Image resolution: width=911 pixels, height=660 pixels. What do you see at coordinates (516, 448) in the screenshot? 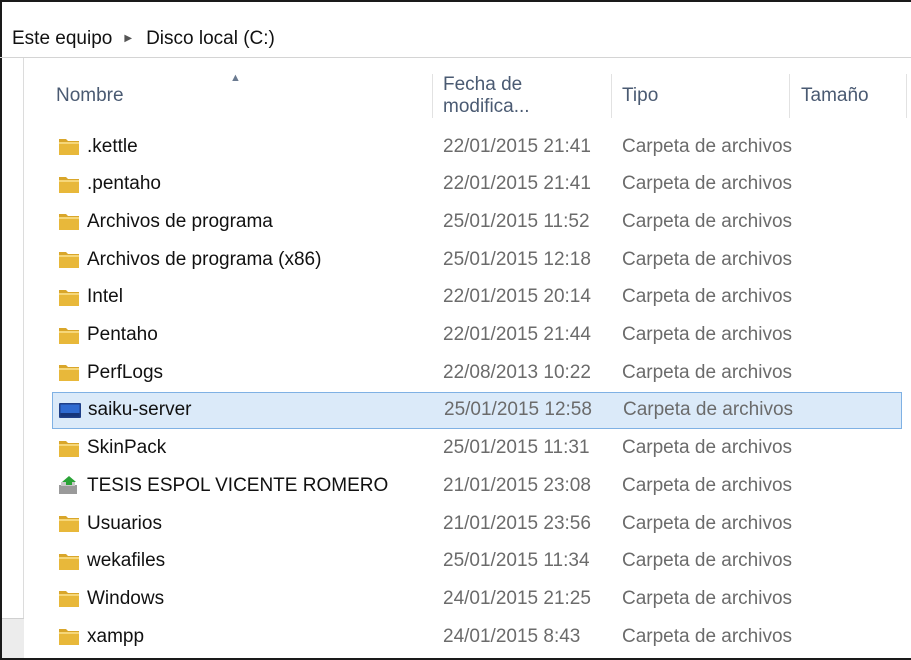
I see `file-modified-date: 25/01/2015 11:31` at bounding box center [516, 448].